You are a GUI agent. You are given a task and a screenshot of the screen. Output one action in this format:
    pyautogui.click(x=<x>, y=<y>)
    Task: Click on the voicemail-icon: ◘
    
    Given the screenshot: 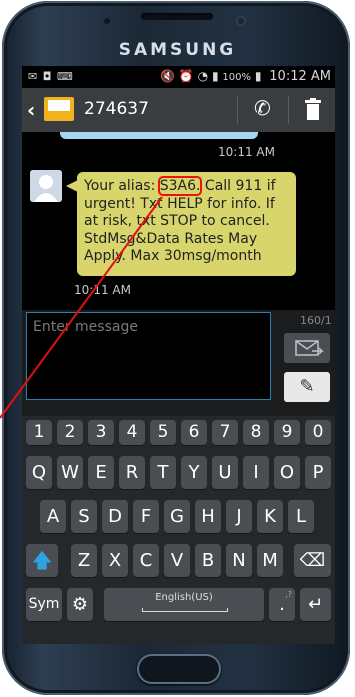 What is the action you would take?
    pyautogui.click(x=47, y=76)
    